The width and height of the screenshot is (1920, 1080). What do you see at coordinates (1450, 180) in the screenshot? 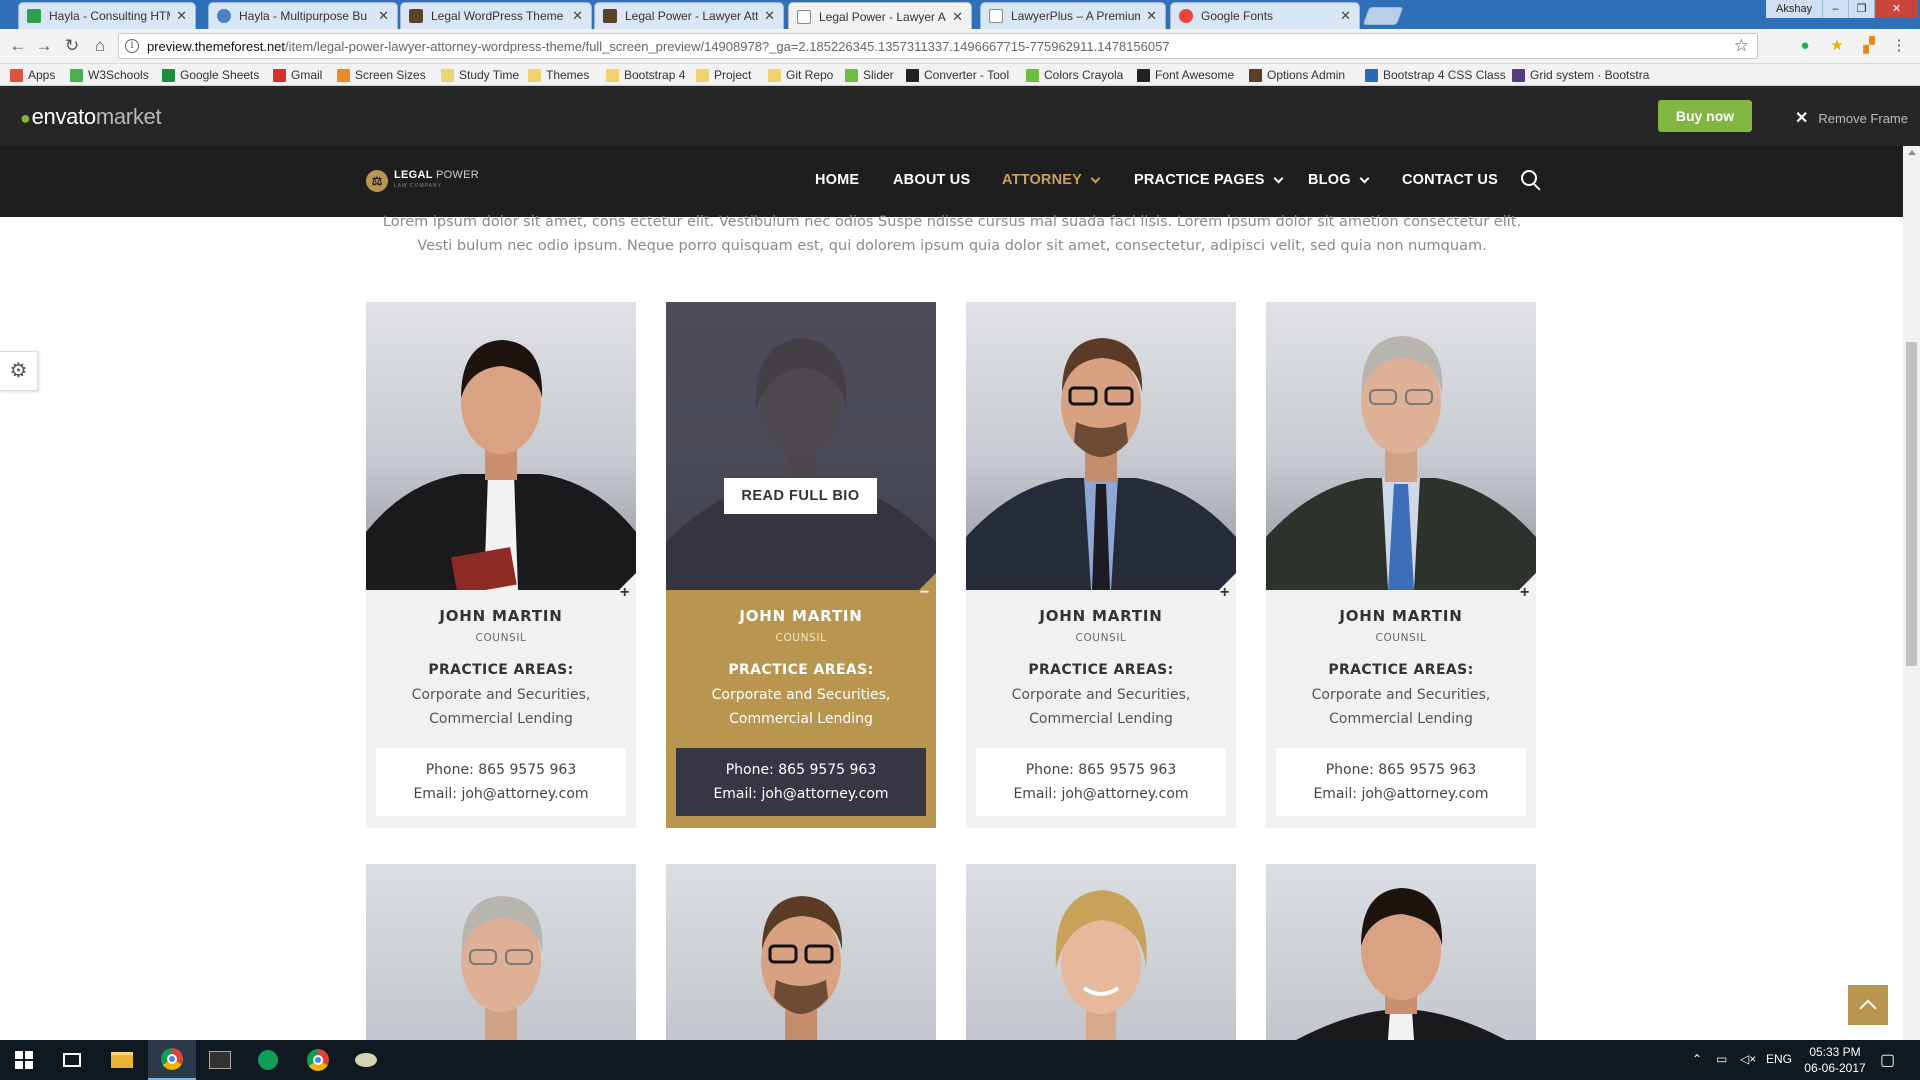
I see `nav-contact-us: CONTACT US` at bounding box center [1450, 180].